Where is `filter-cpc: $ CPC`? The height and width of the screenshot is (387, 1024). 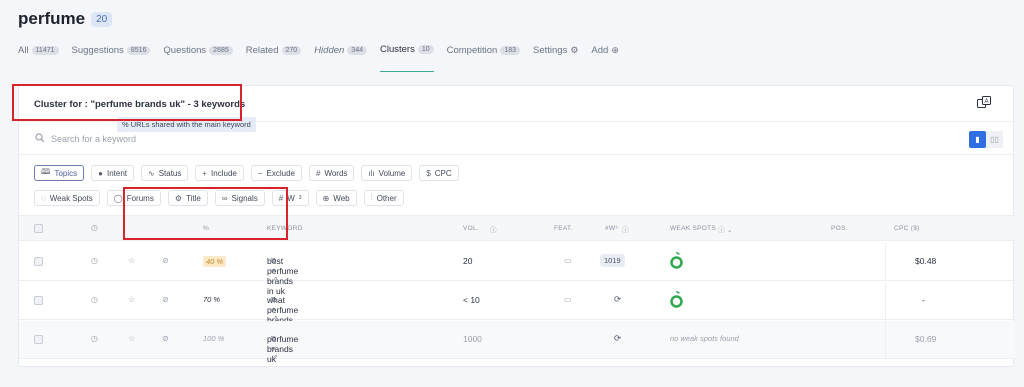
filter-cpc: $ CPC is located at coordinates (439, 173).